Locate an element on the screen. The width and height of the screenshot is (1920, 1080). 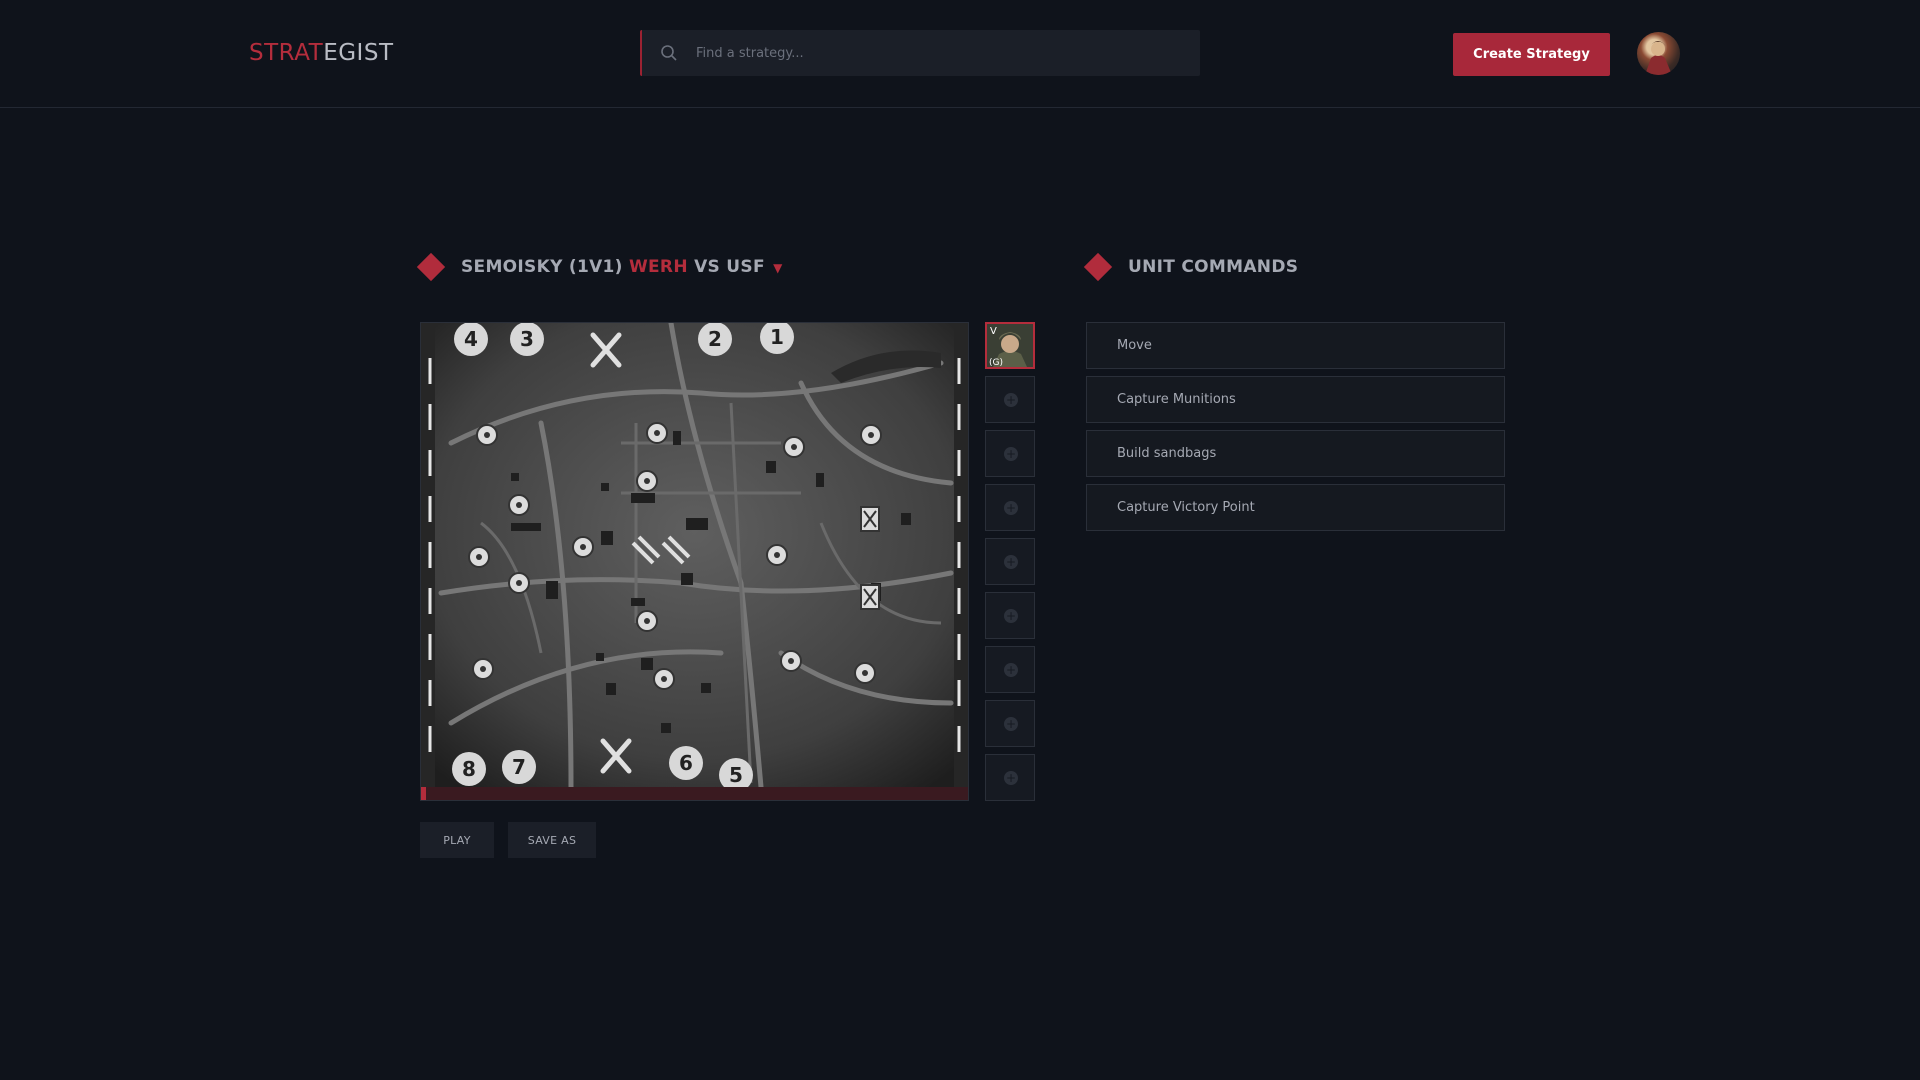
search-input is located at coordinates (936, 53).